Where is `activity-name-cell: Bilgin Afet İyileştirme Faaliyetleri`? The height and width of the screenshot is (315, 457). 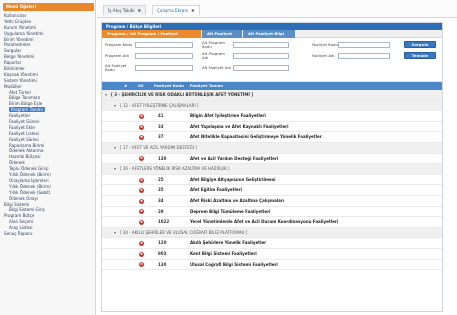
activity-name-cell: Bilgin Afet İyileştirme Faaliyetleri is located at coordinates (228, 116).